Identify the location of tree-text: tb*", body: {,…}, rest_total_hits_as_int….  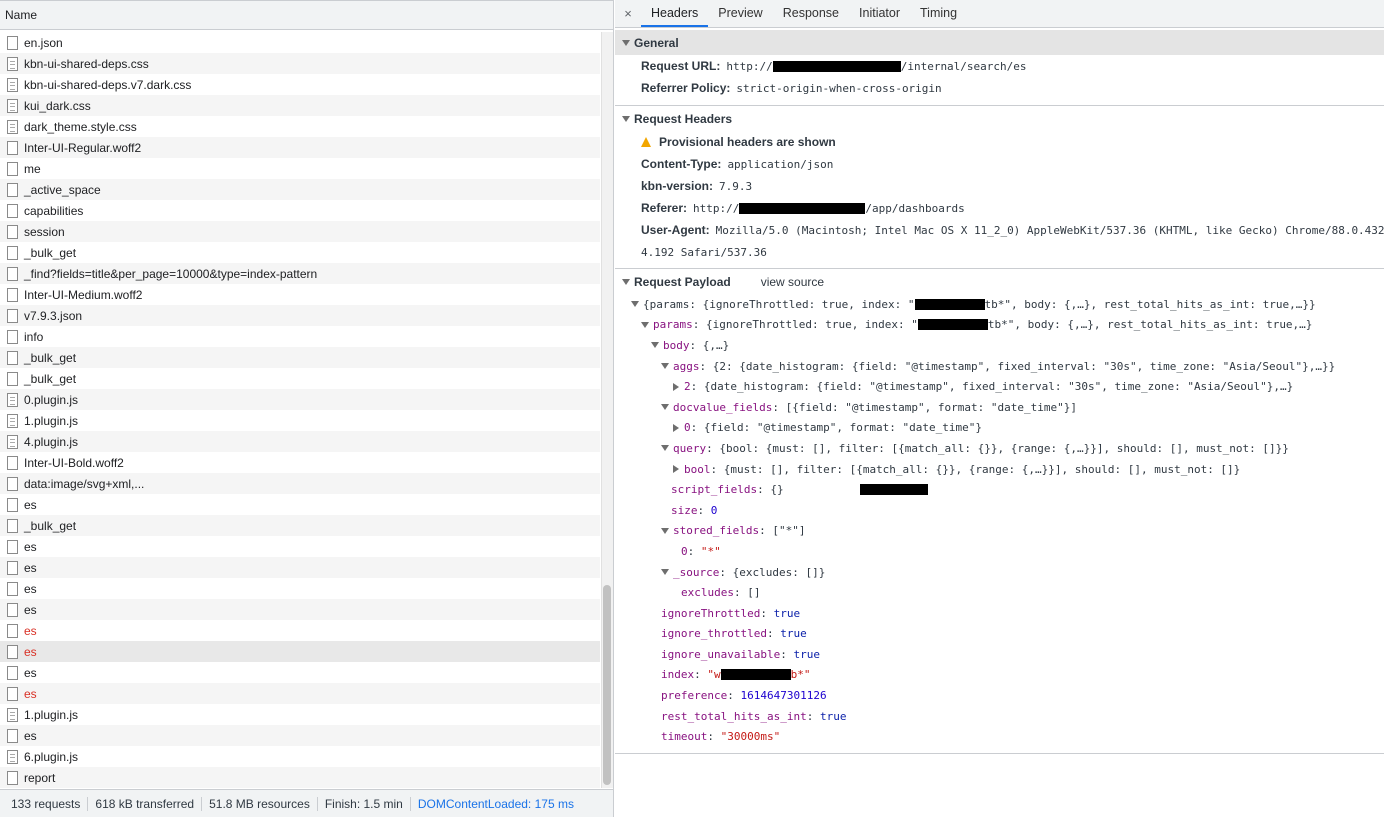
(1150, 325).